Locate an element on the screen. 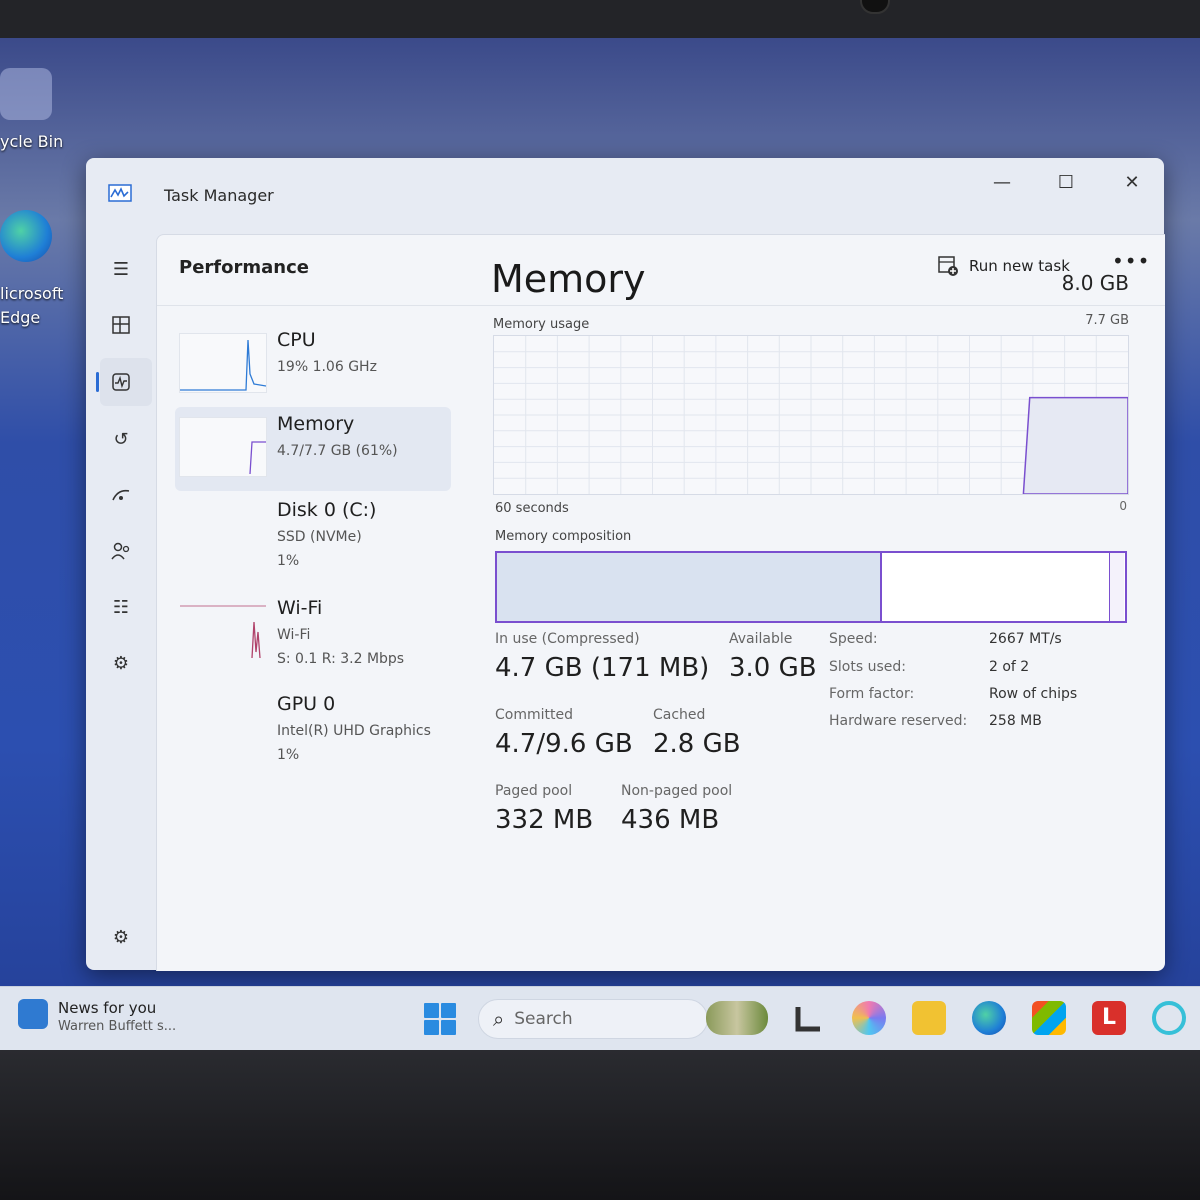  composition-in-use-segment is located at coordinates (690, 587).